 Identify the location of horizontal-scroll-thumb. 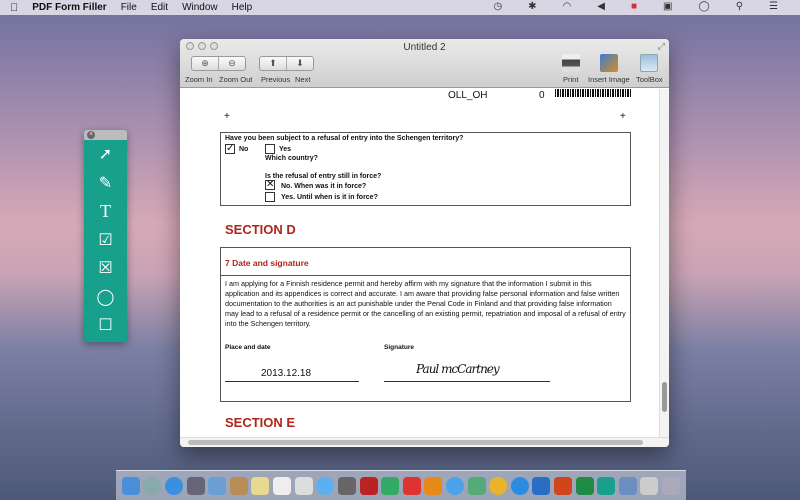
(415, 442).